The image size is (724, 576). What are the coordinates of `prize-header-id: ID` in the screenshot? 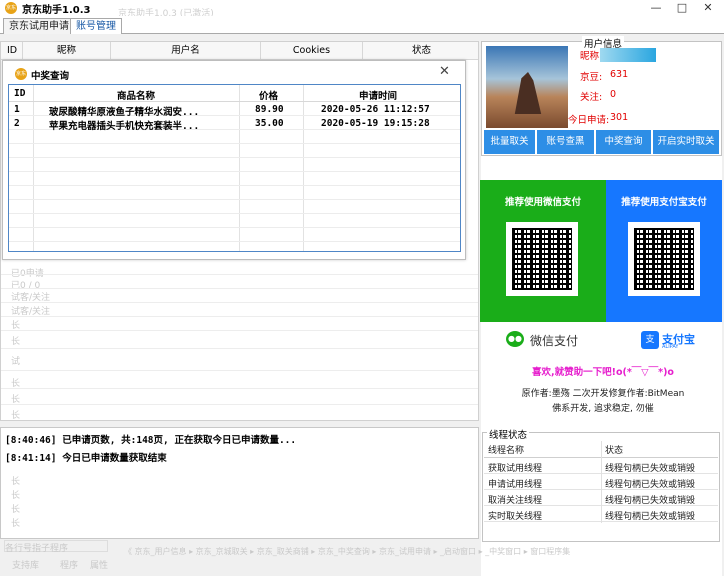 It's located at (19, 93).